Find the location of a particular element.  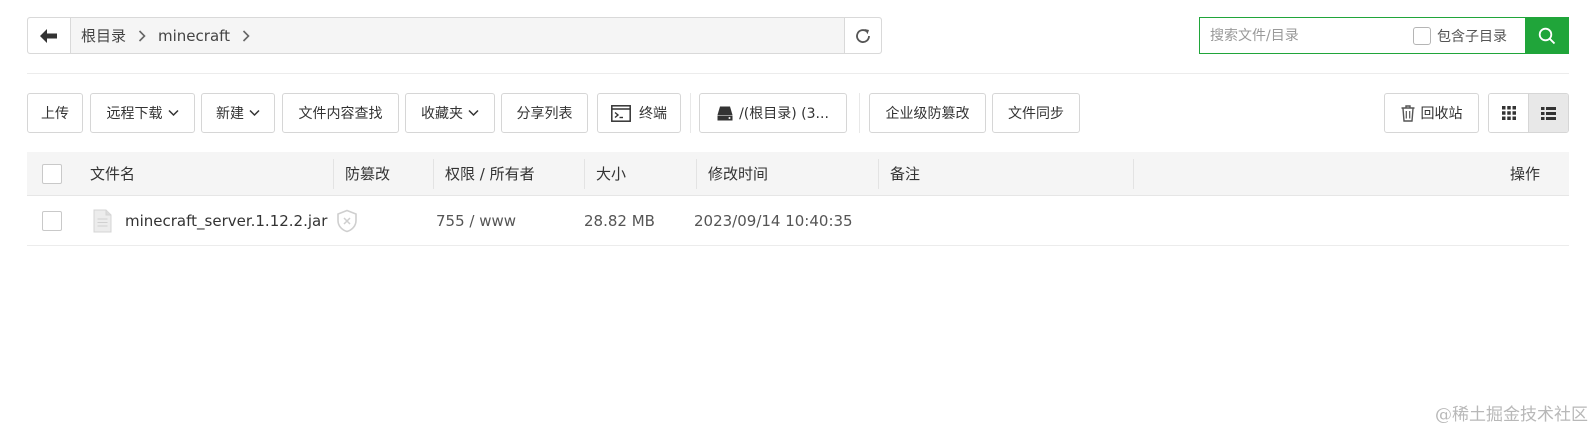

new-button: 新建 is located at coordinates (238, 113).